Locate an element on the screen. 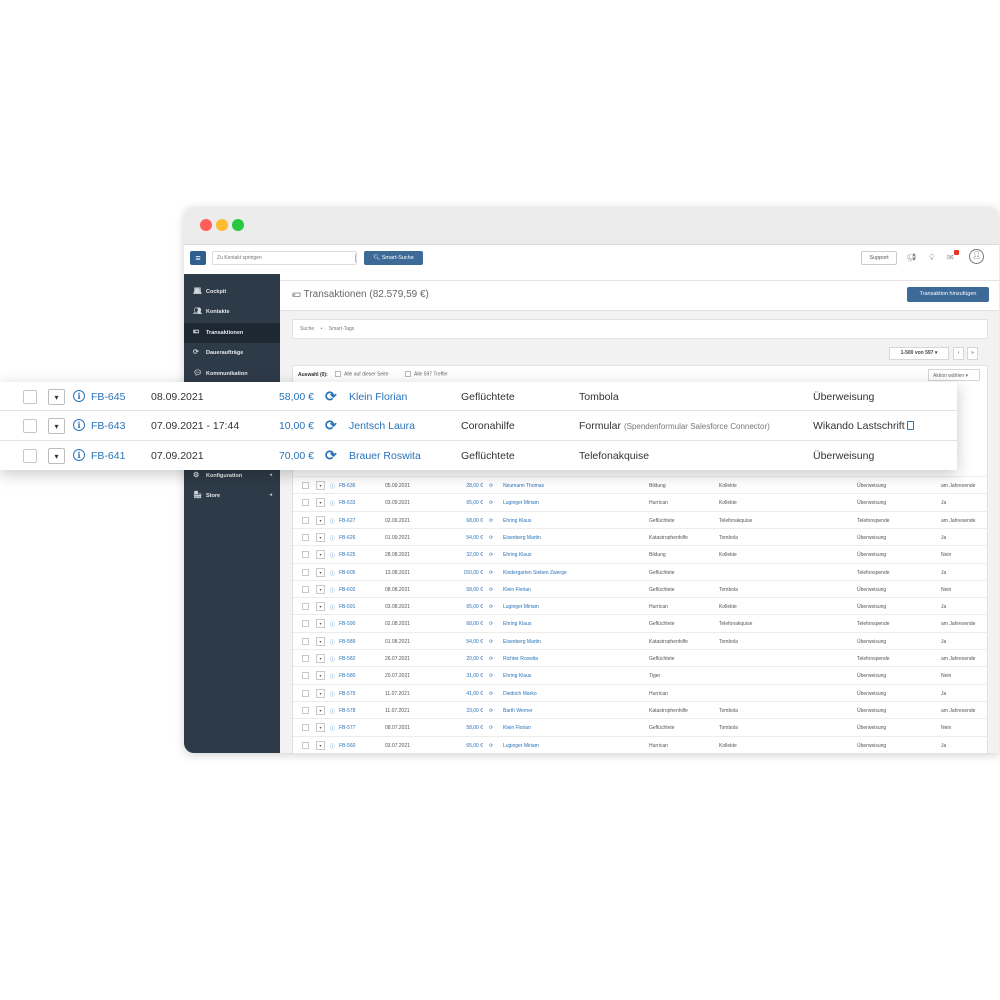 This screenshot has height=1000, width=1000. contact-name-link: Neumann Thomas is located at coordinates (523, 486).